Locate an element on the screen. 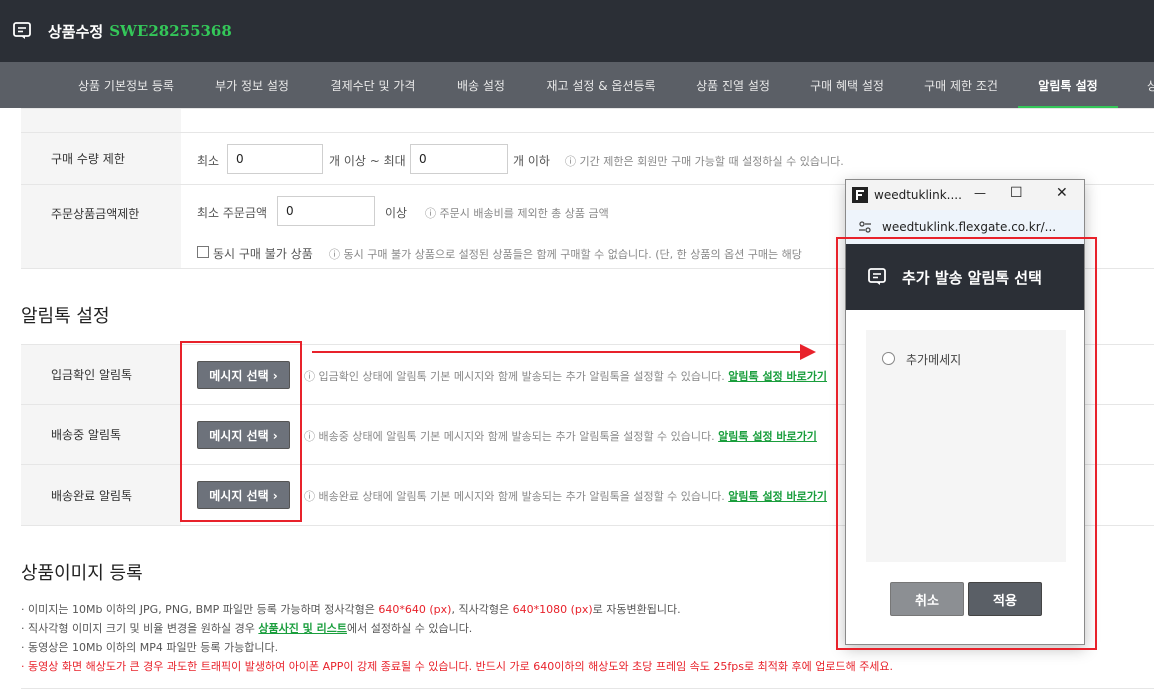  tab-more: 상품 is located at coordinates (1146, 85).